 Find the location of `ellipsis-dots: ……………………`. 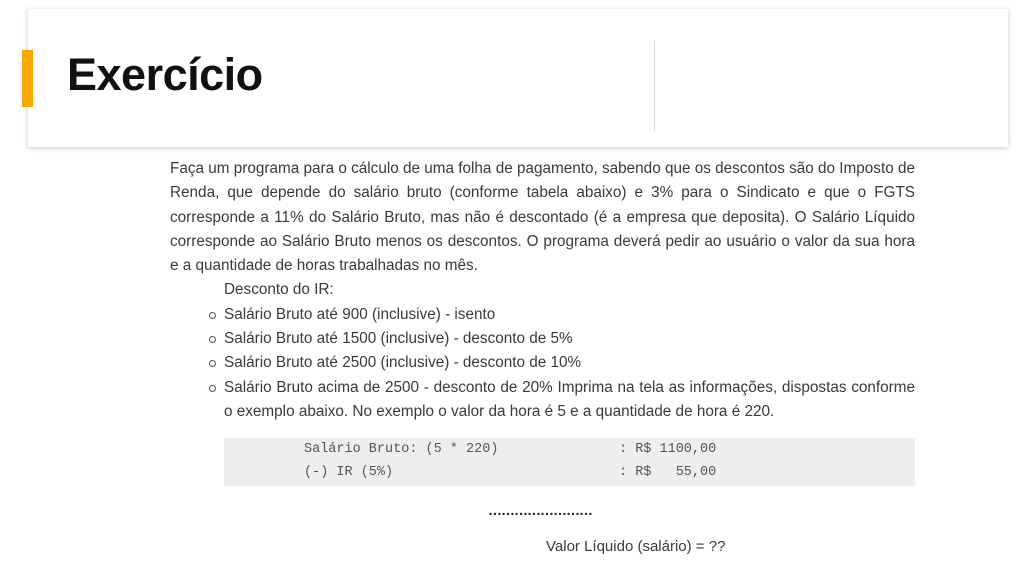

ellipsis-dots: …………………… is located at coordinates (540, 510).